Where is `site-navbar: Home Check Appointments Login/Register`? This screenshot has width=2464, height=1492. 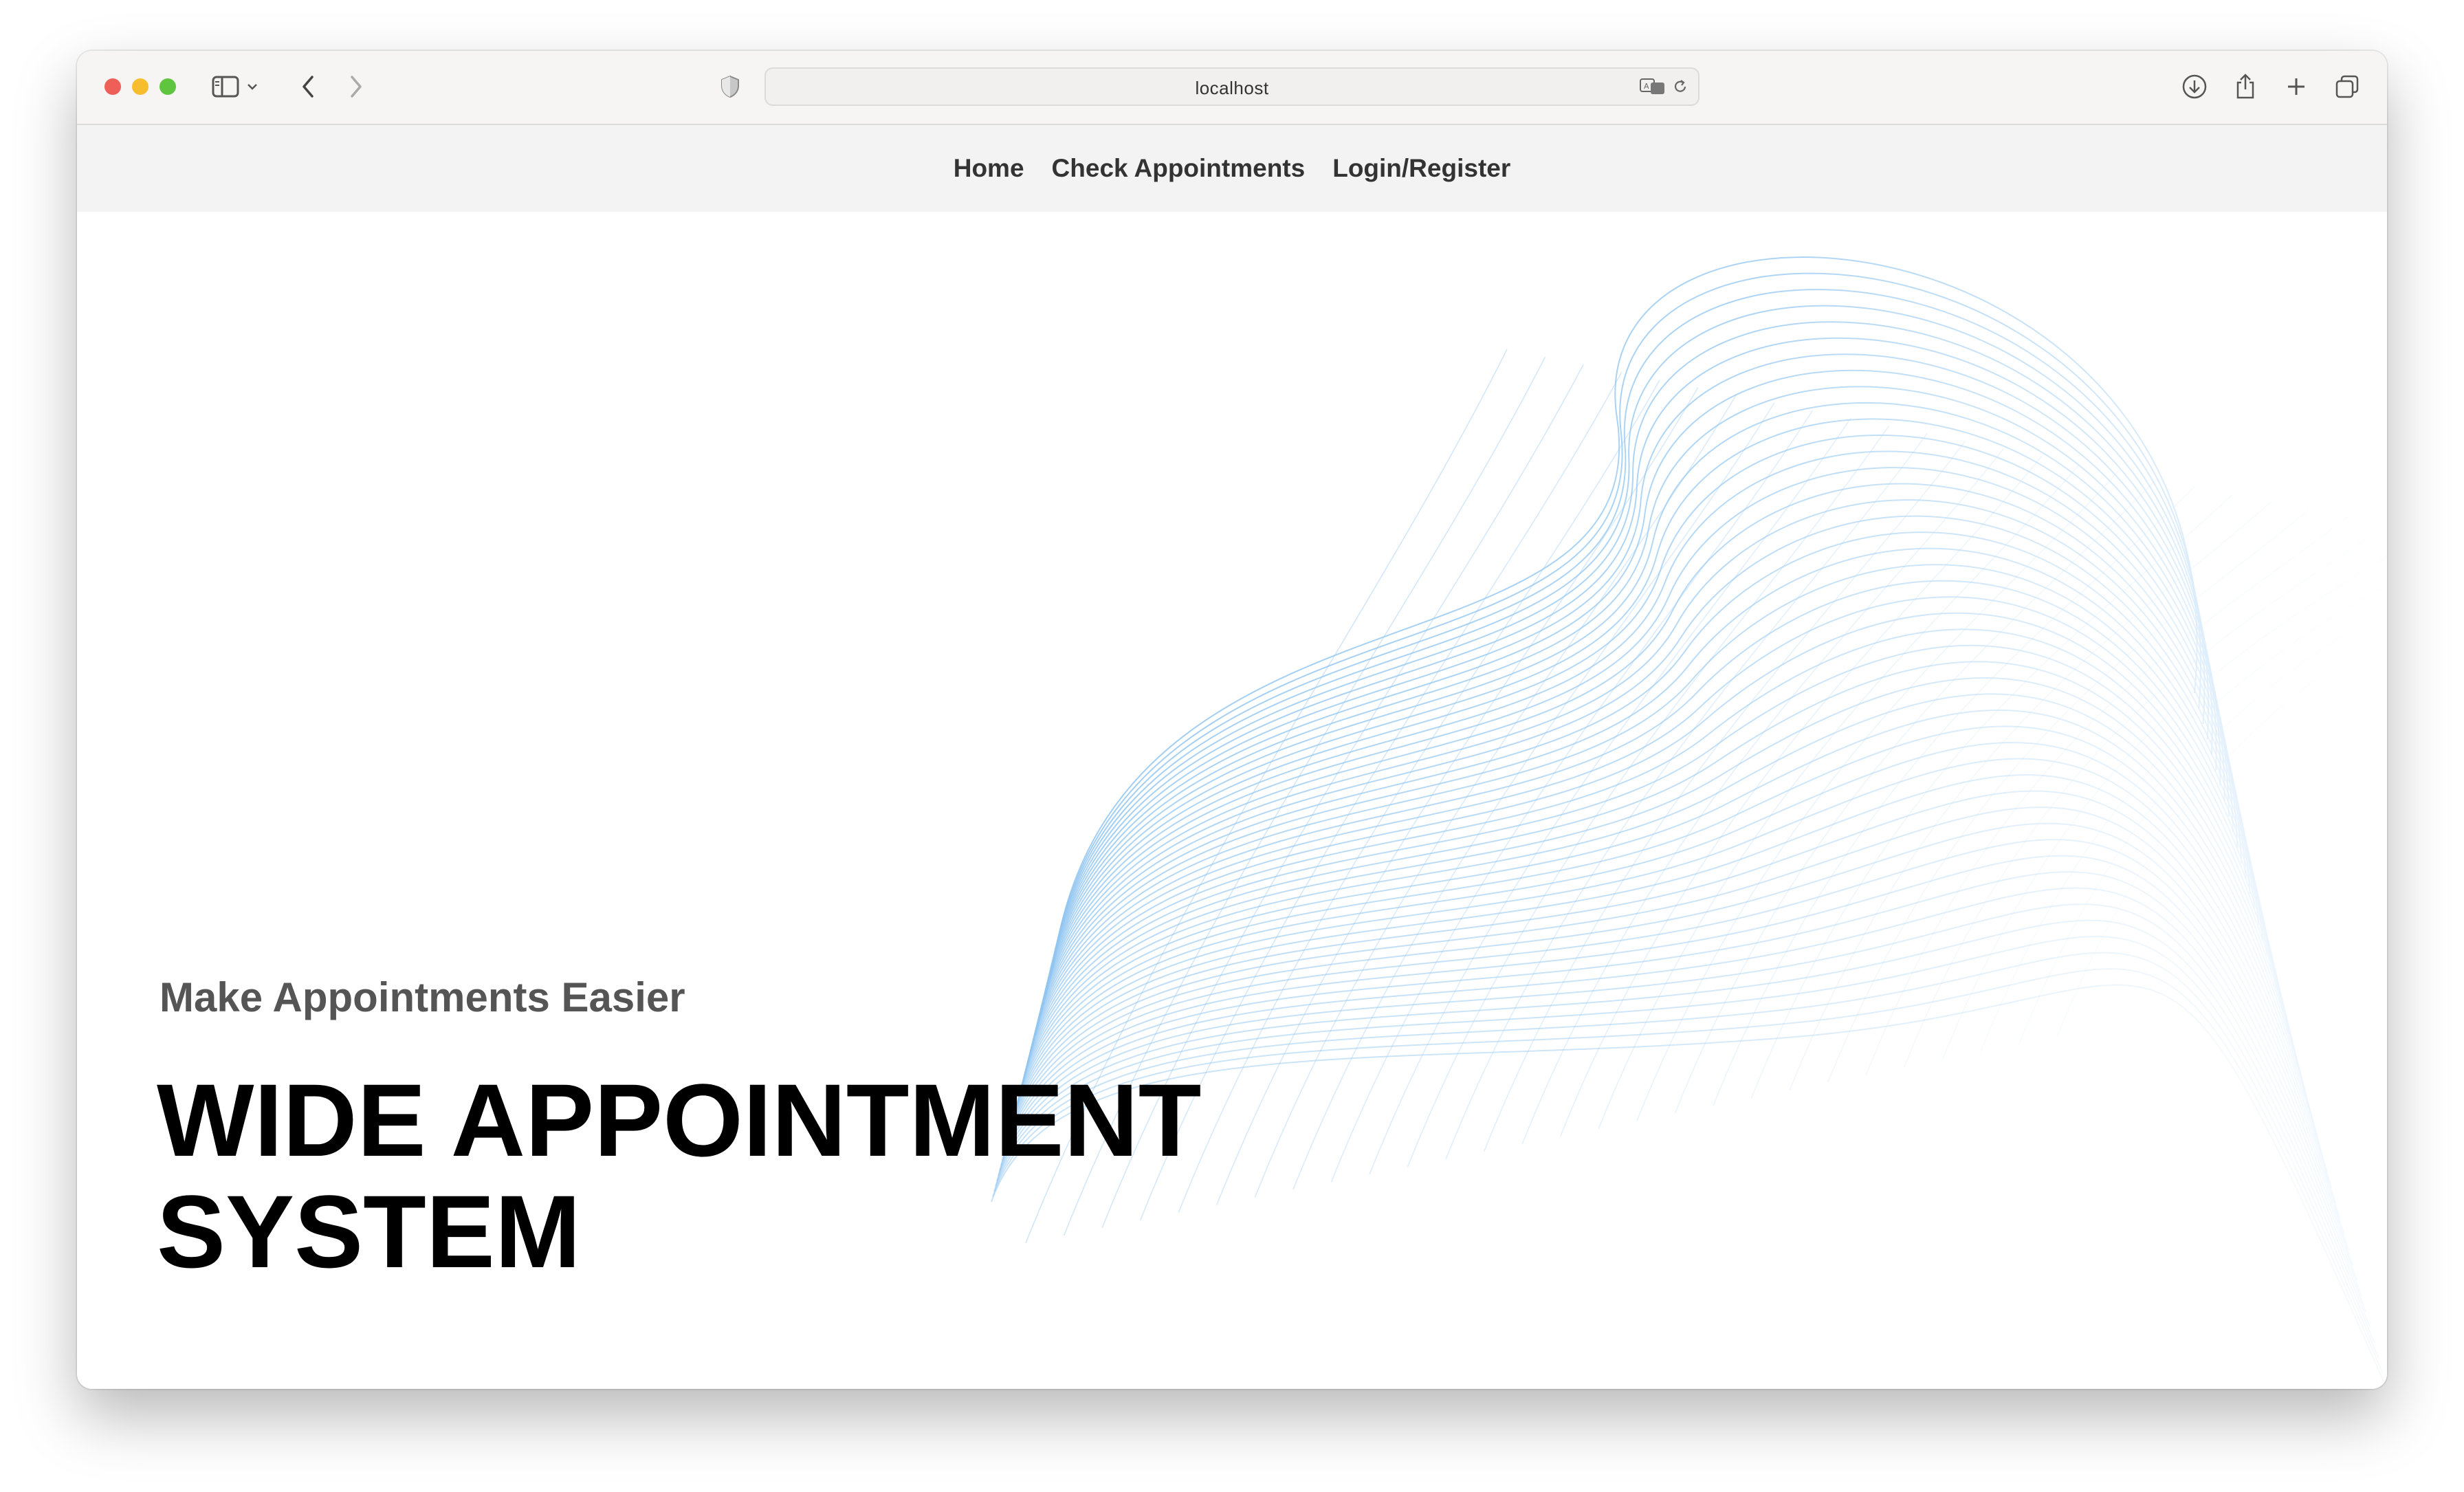 site-navbar: Home Check Appointments Login/Register is located at coordinates (1232, 168).